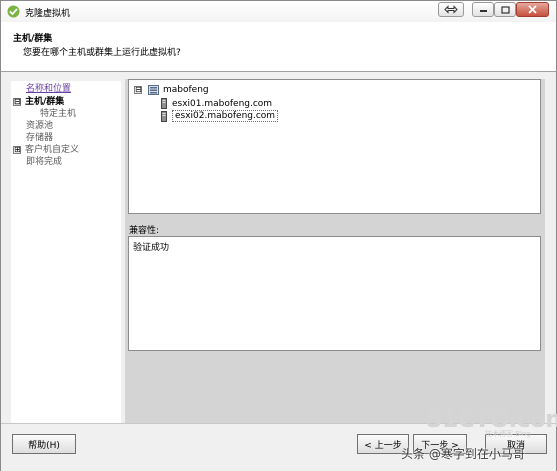  Describe the element at coordinates (48, 87) in the screenshot. I see `step-name-and-location: 名称和位置` at that location.